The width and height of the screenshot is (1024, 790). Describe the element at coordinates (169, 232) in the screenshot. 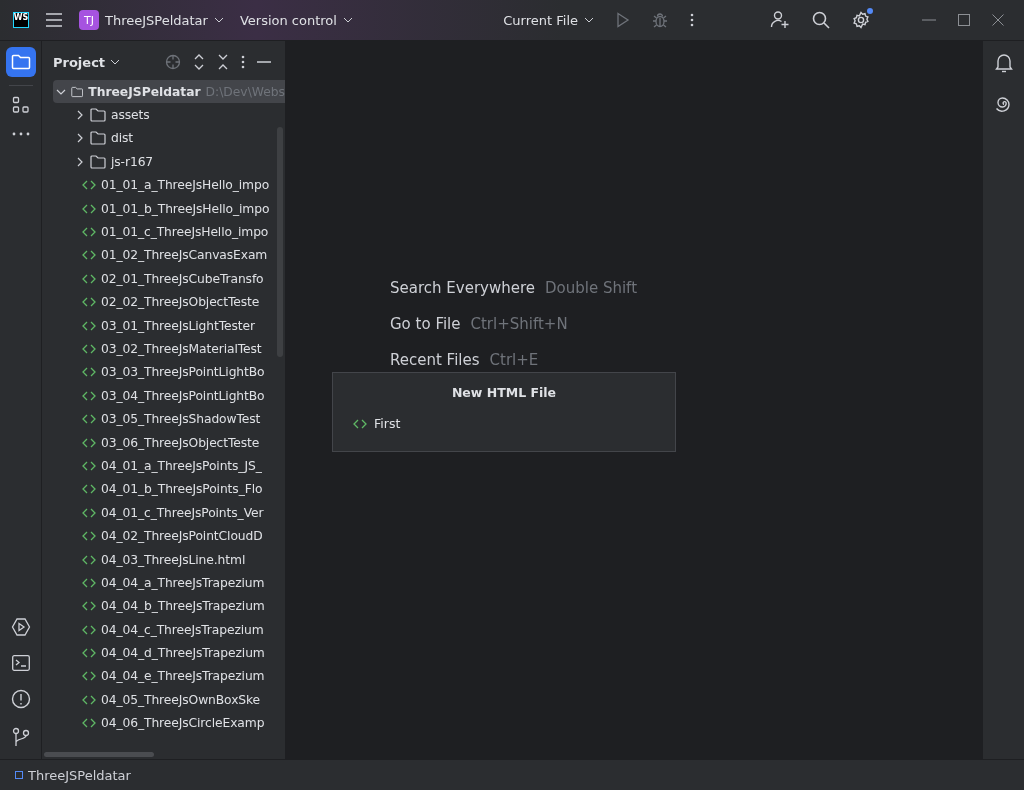

I see `tree-item: 01_01_c_ThreeJsHello_impo` at that location.